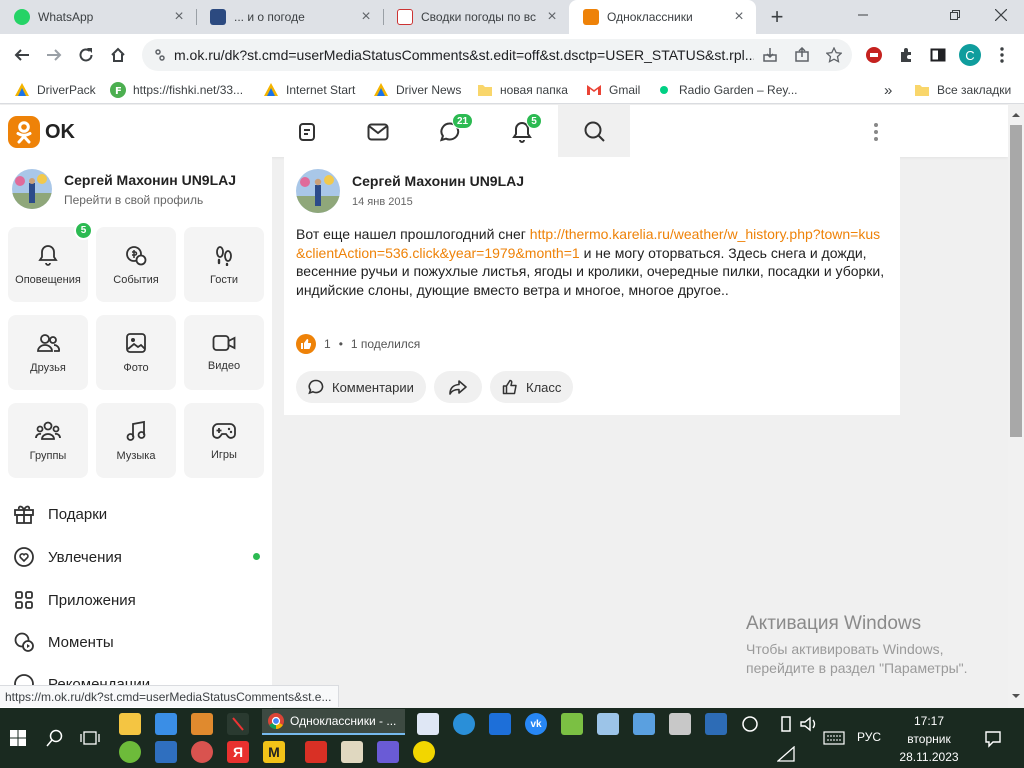 The width and height of the screenshot is (1024, 768). Describe the element at coordinates (536, 724) in the screenshot. I see `vk-icon: vk` at that location.